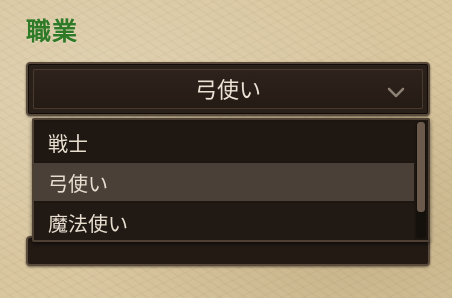 The height and width of the screenshot is (298, 452). I want to click on class-select-inner: 弓使い, so click(228, 89).